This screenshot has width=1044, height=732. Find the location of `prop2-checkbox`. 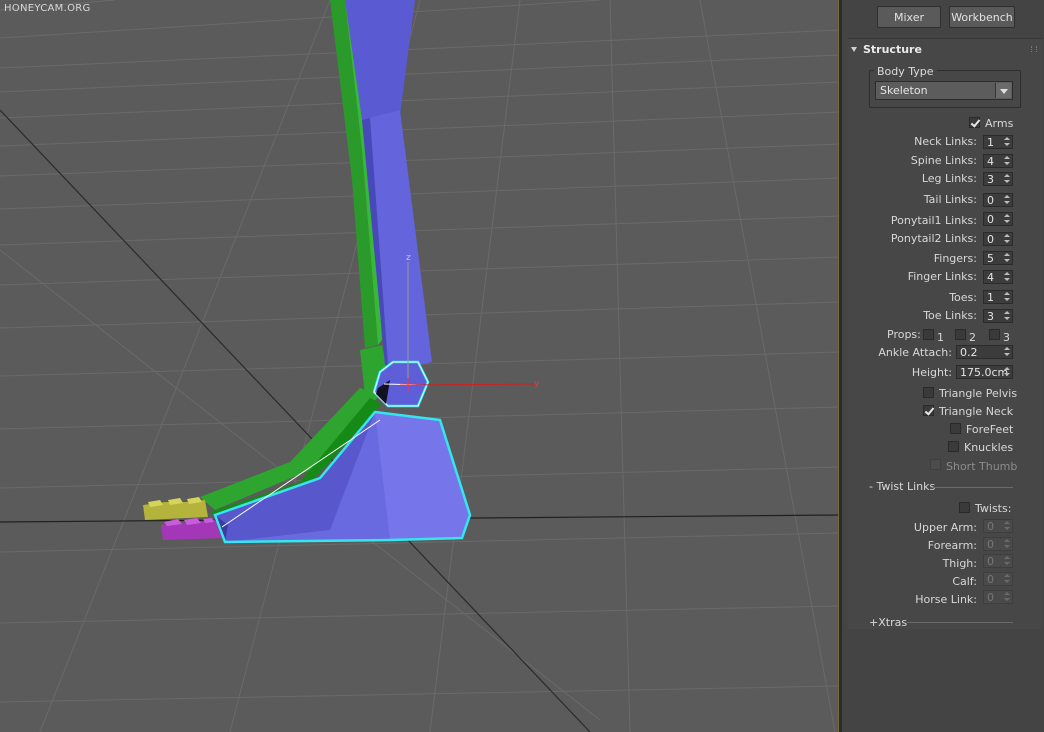

prop2-checkbox is located at coordinates (960, 334).